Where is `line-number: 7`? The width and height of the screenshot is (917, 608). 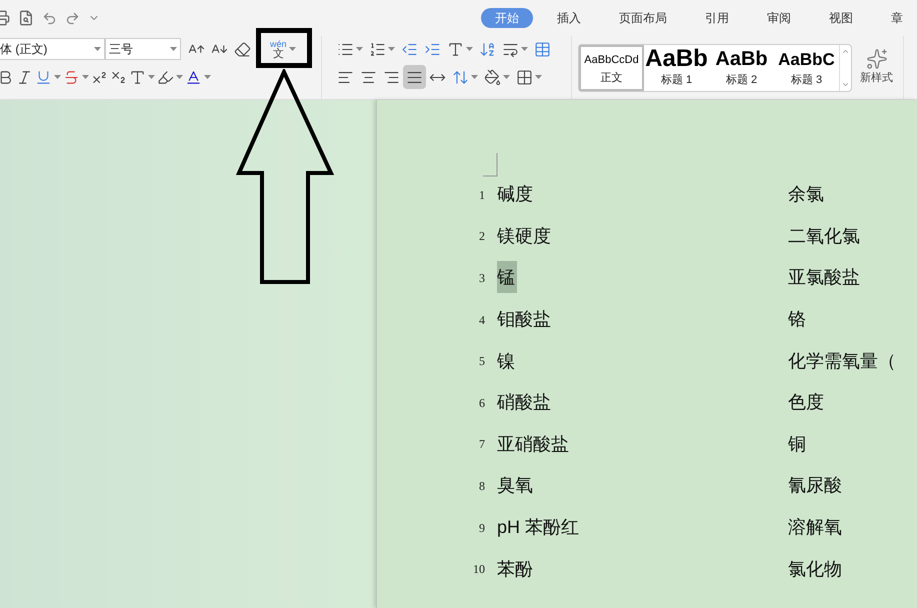 line-number: 7 is located at coordinates (482, 445).